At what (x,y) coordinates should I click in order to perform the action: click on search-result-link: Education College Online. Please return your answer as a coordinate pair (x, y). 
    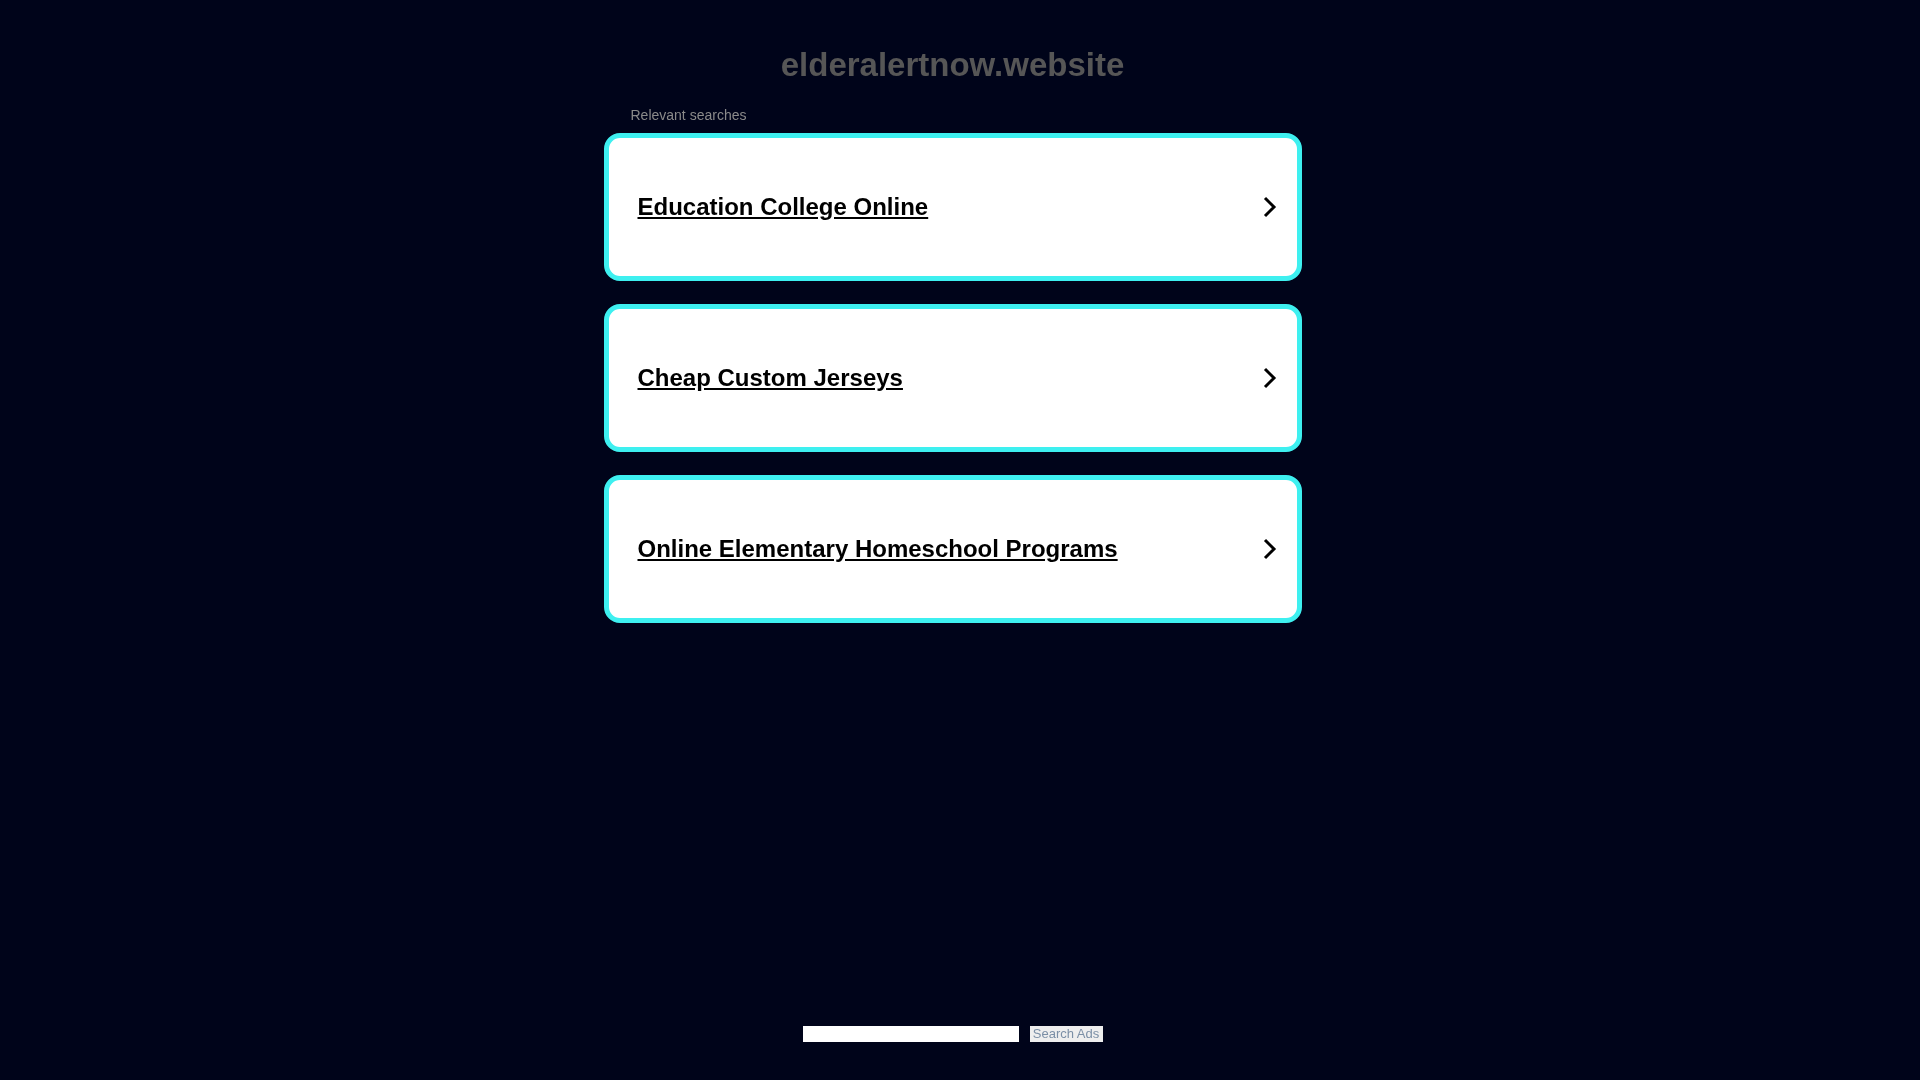
    Looking at the image, I should click on (952, 207).